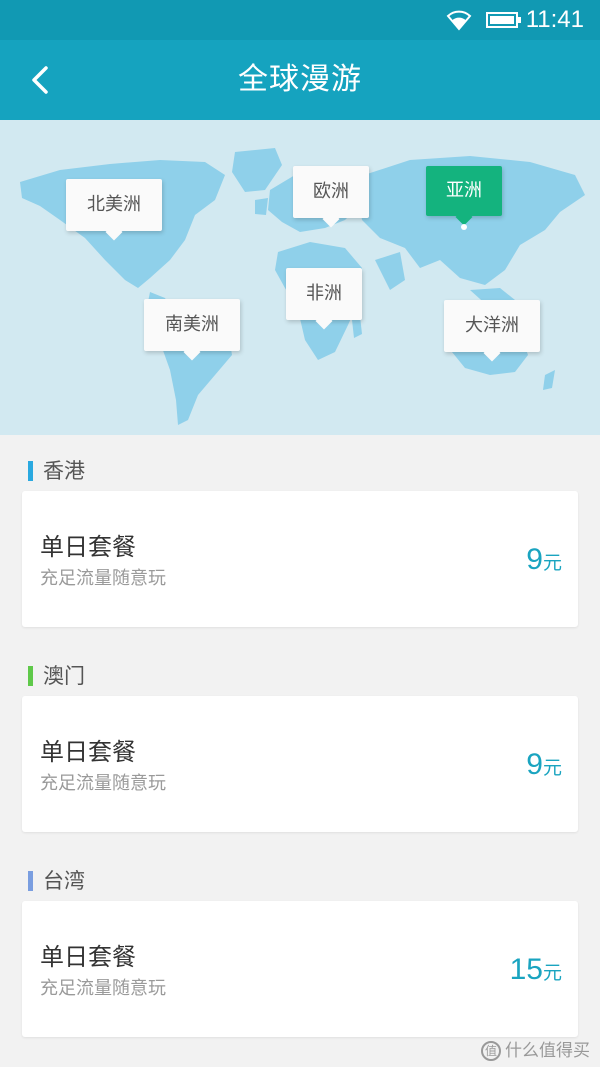 The width and height of the screenshot is (600, 1067). What do you see at coordinates (331, 197) in the screenshot?
I see `continent-tag-europe: 欧洲` at bounding box center [331, 197].